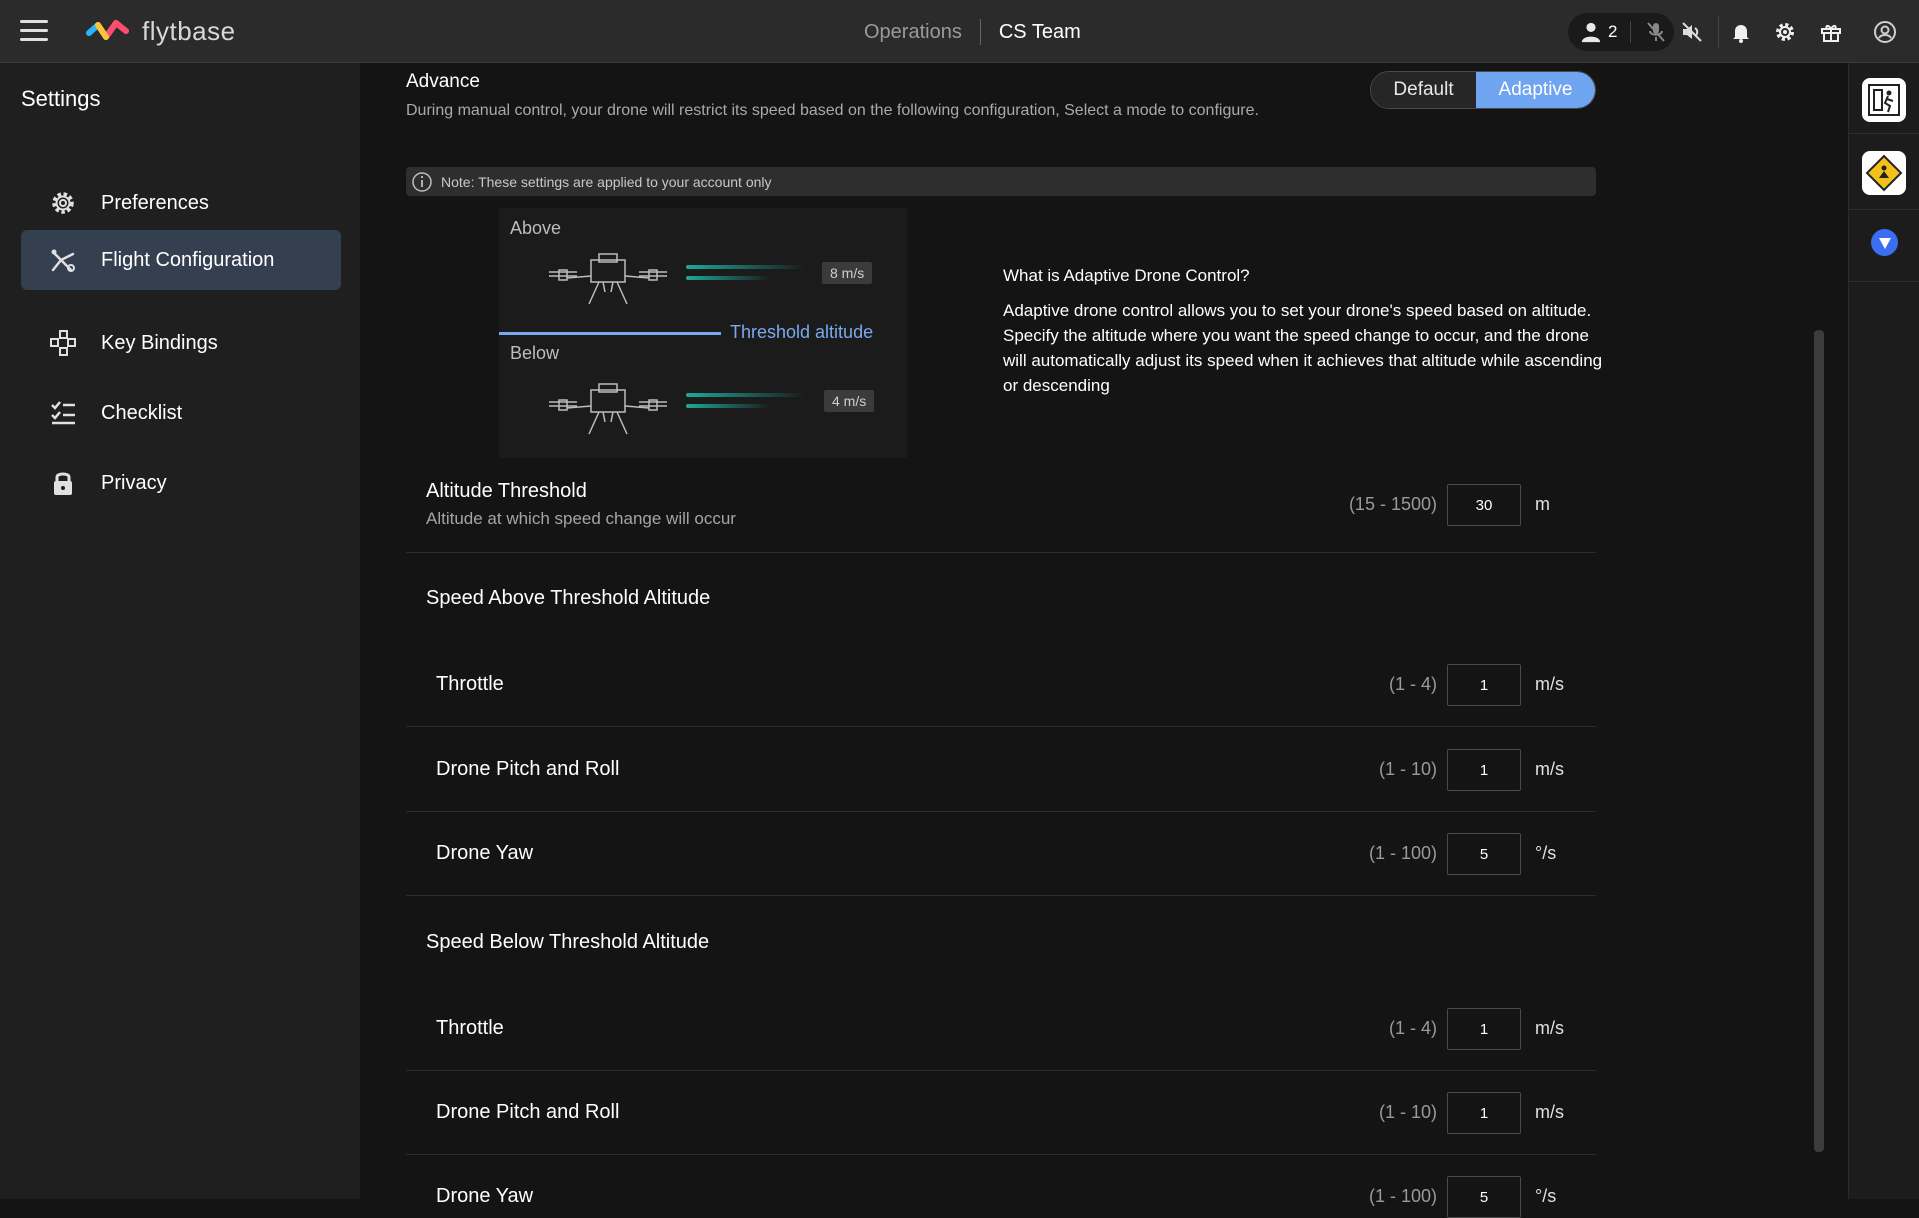 This screenshot has width=1919, height=1218. What do you see at coordinates (142, 412) in the screenshot?
I see `sidebar-item-label: Checklist` at bounding box center [142, 412].